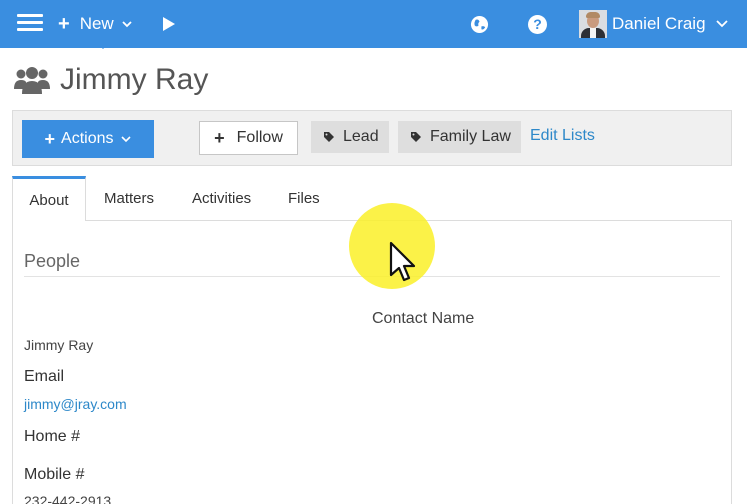  I want to click on actions-button: + Actions, so click(88, 139).